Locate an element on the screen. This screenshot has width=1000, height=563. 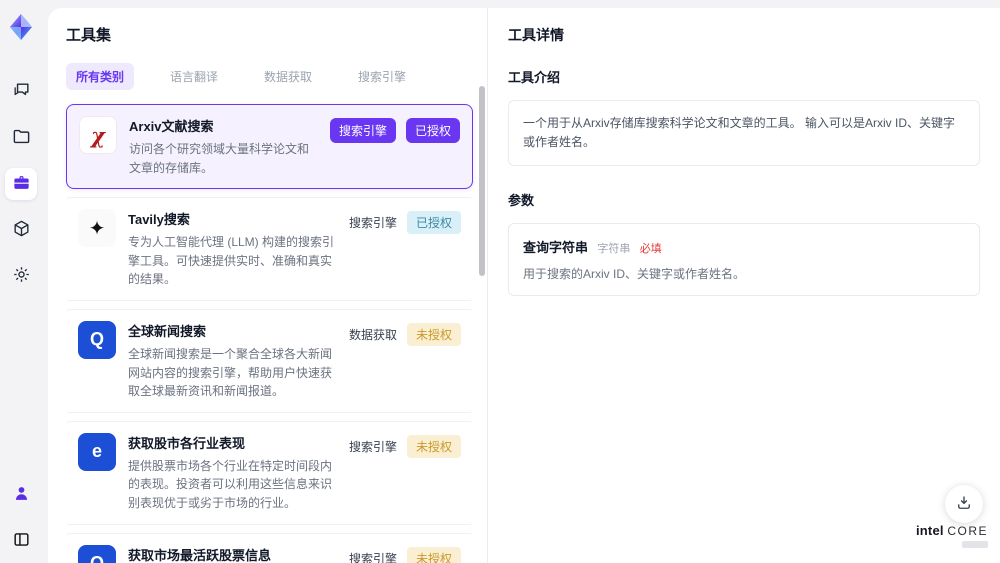
package-icon is located at coordinates (21, 230).